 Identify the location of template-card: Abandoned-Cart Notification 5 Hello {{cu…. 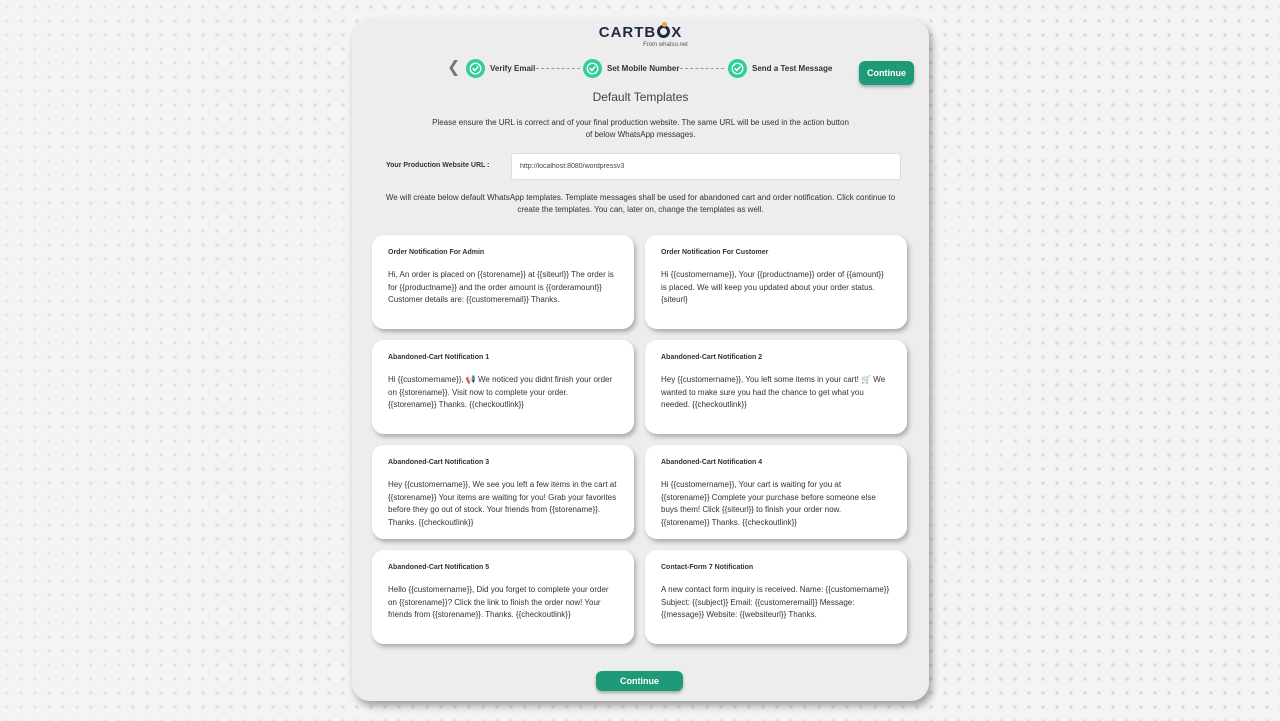
(503, 597).